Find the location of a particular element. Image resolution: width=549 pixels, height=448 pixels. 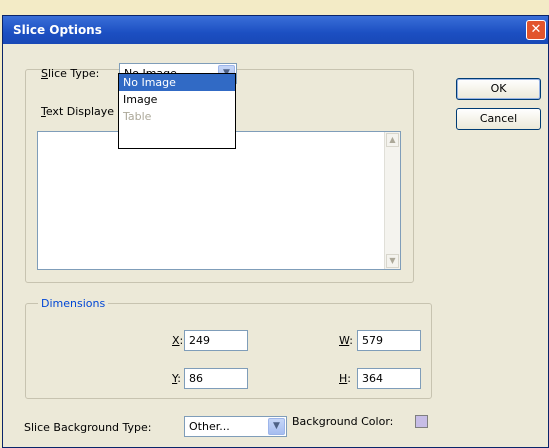

close-button: ✕ is located at coordinates (536, 30).